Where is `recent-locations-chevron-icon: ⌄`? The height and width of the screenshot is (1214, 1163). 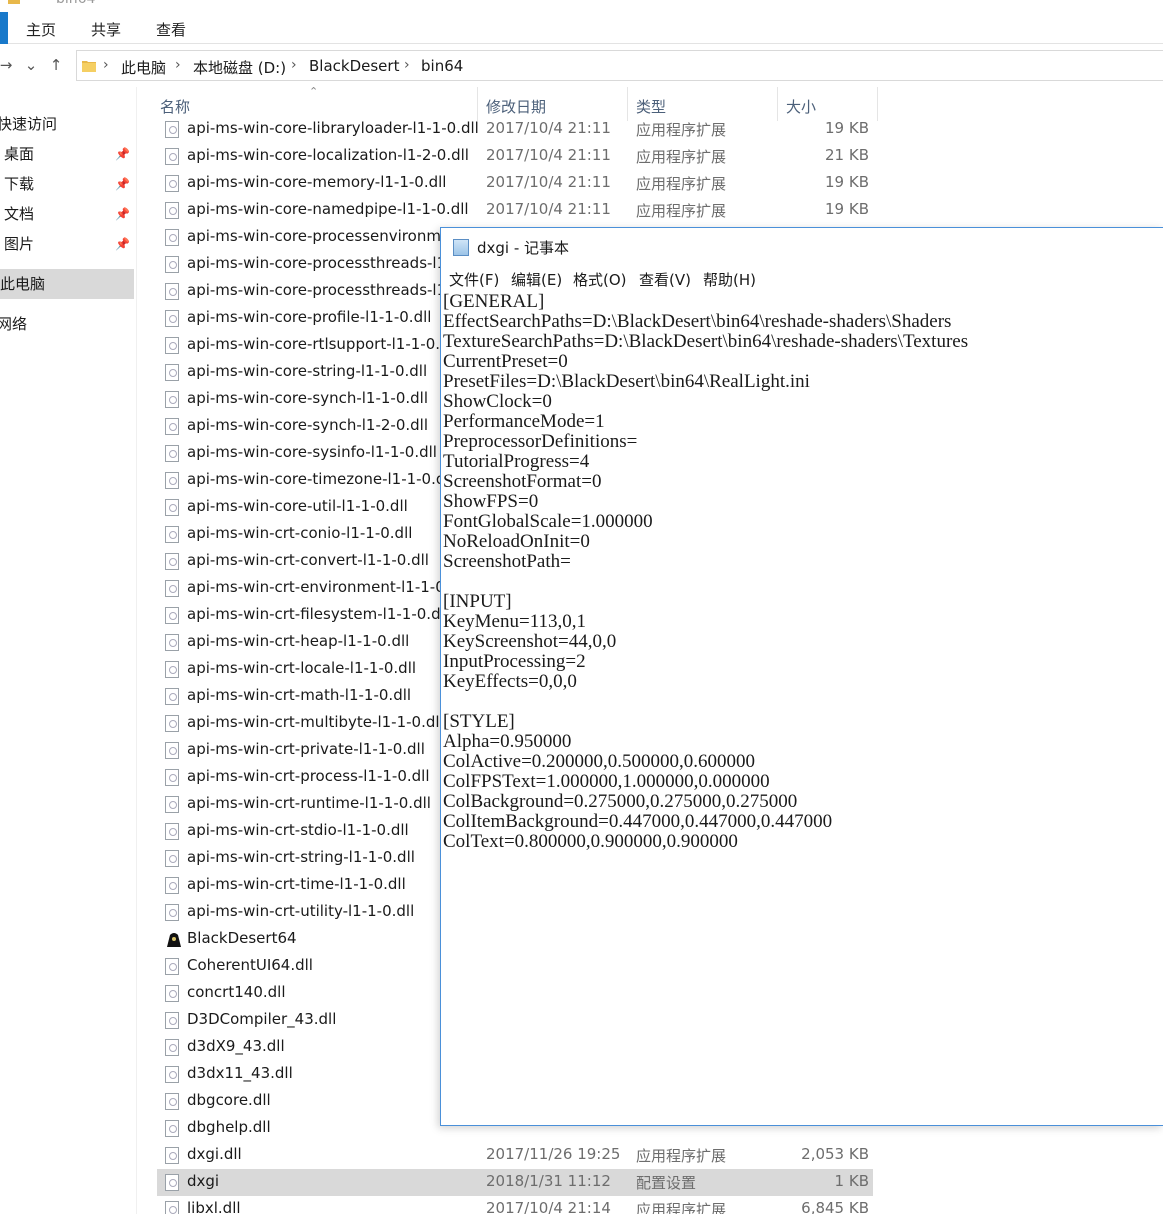 recent-locations-chevron-icon: ⌄ is located at coordinates (31, 65).